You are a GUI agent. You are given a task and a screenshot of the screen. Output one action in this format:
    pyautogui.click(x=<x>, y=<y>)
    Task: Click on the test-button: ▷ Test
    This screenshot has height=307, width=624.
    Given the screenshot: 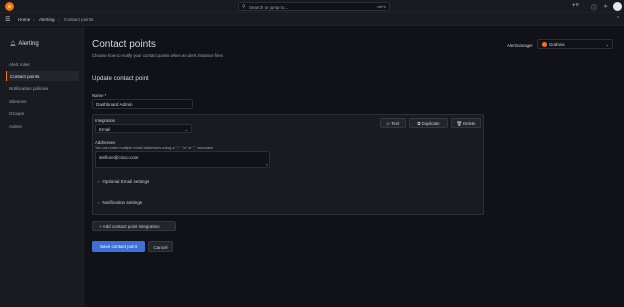 What is the action you would take?
    pyautogui.click(x=393, y=123)
    